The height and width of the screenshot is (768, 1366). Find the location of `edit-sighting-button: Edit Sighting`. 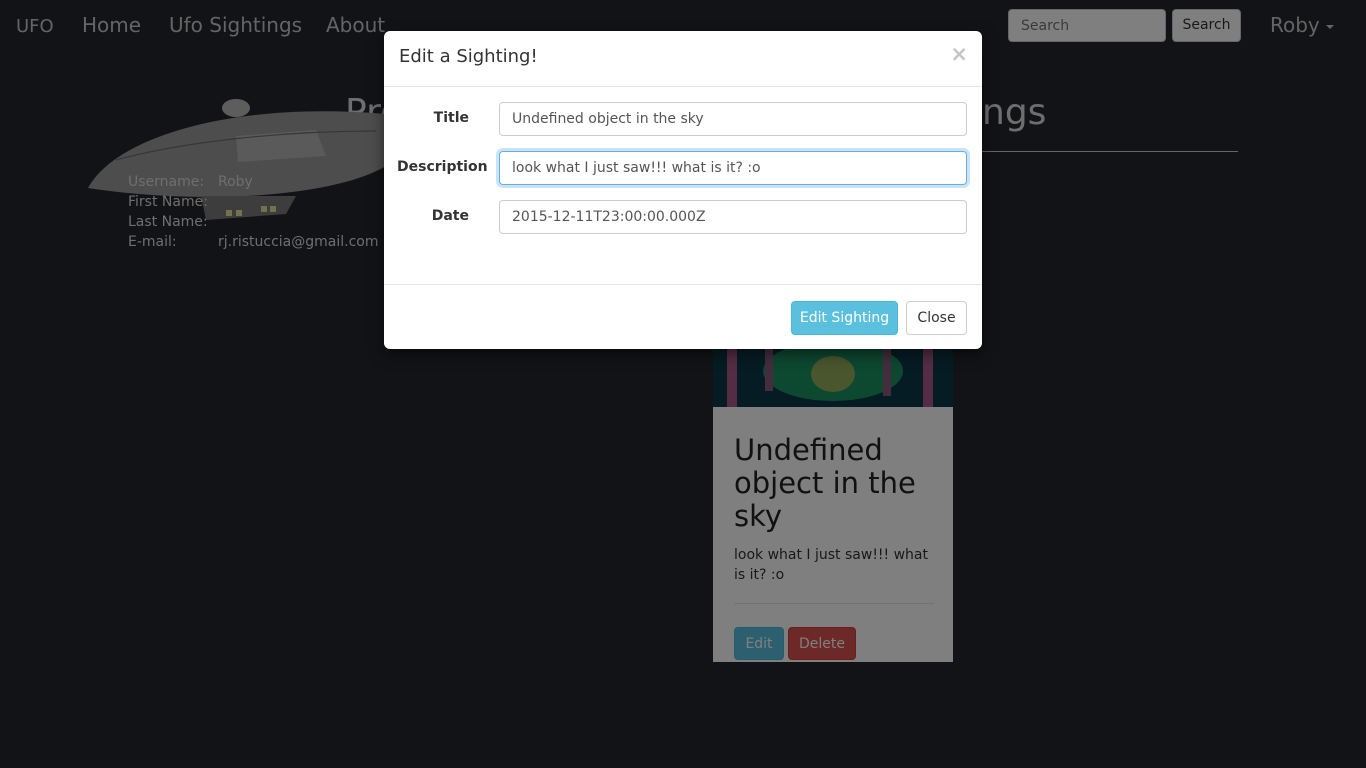

edit-sighting-button: Edit Sighting is located at coordinates (844, 318).